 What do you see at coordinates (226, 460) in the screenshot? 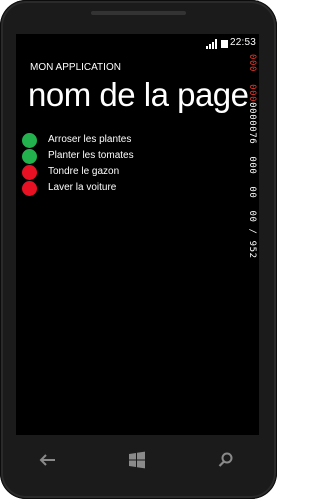
I see `search-icon` at bounding box center [226, 460].